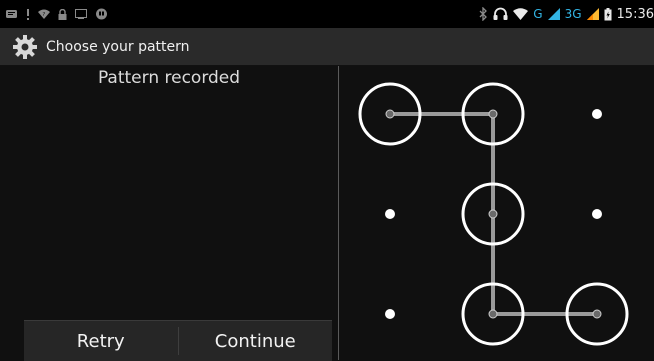 The image size is (654, 361). What do you see at coordinates (538, 14) in the screenshot?
I see `network-type-label: G` at bounding box center [538, 14].